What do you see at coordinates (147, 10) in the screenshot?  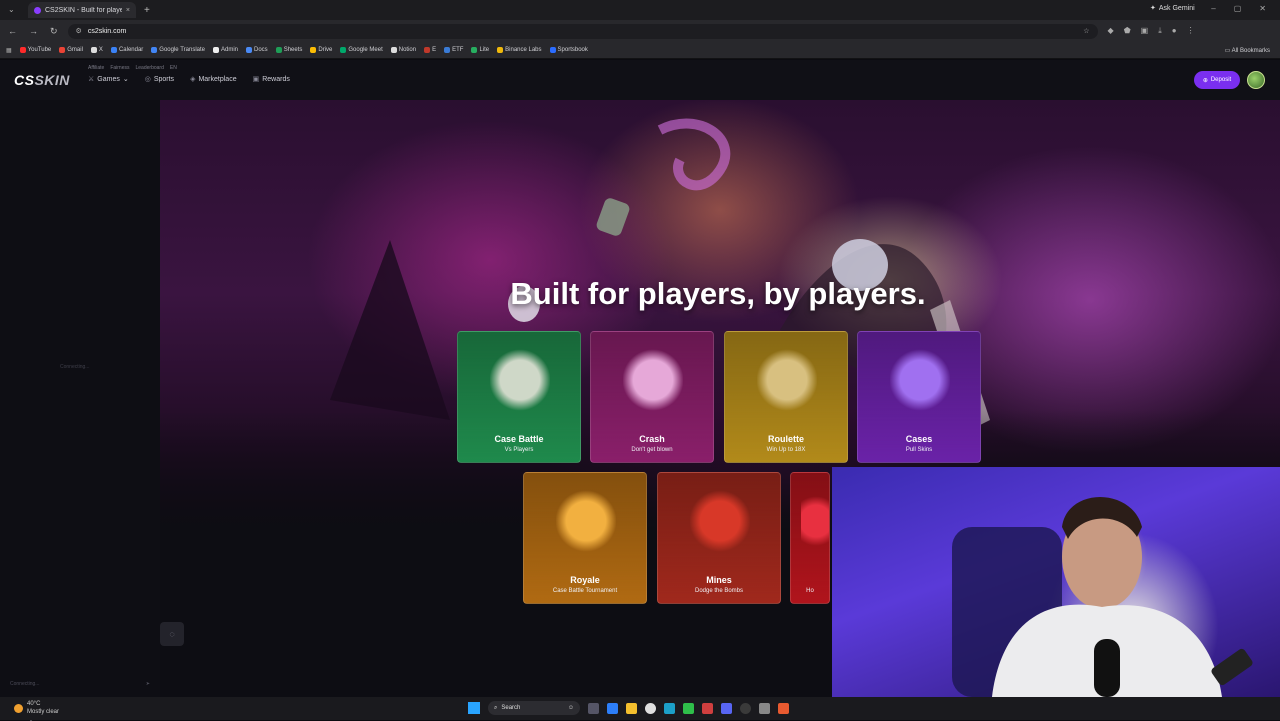 I see `new-tab-button: +` at bounding box center [147, 10].